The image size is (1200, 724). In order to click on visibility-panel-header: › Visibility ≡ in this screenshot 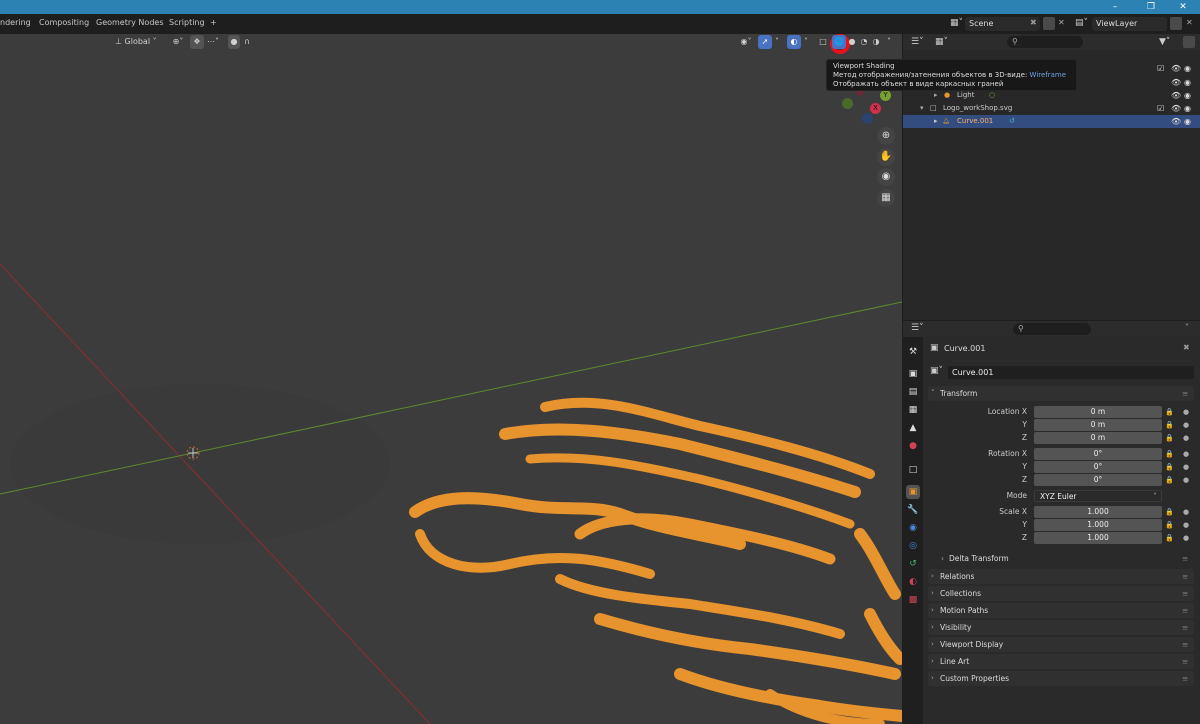, I will do `click(1061, 627)`.